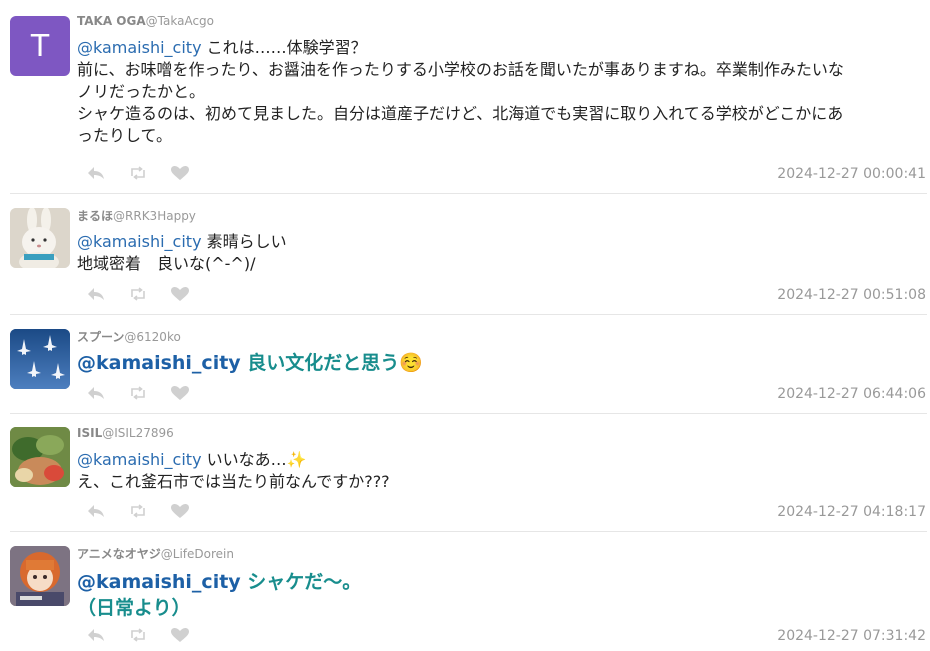 Image resolution: width=930 pixels, height=651 pixels. I want to click on user-handle: @LifeDorein, so click(197, 554).